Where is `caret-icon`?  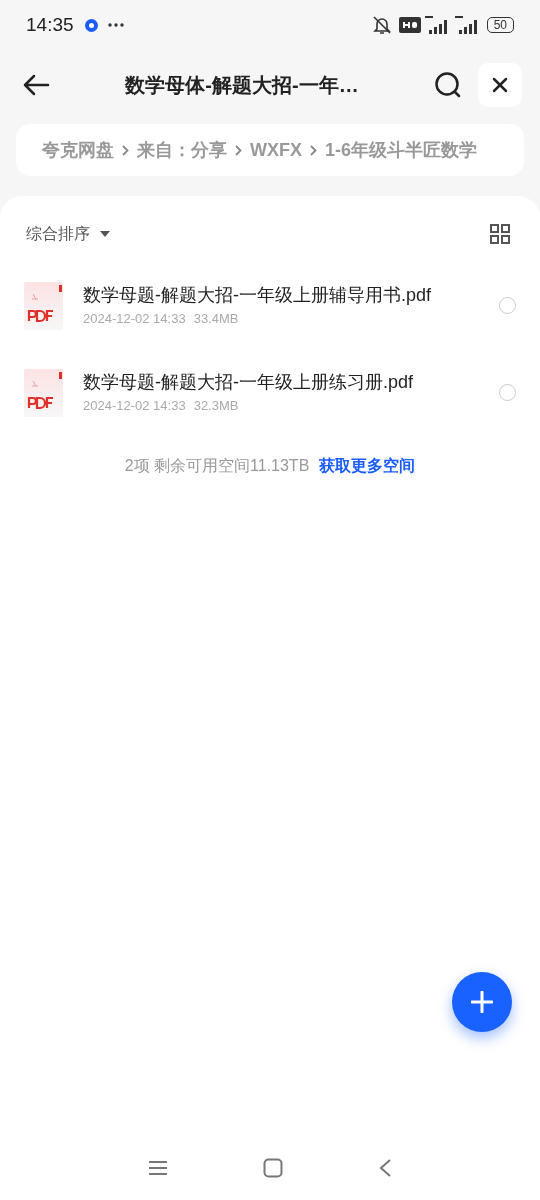
caret-icon is located at coordinates (105, 234).